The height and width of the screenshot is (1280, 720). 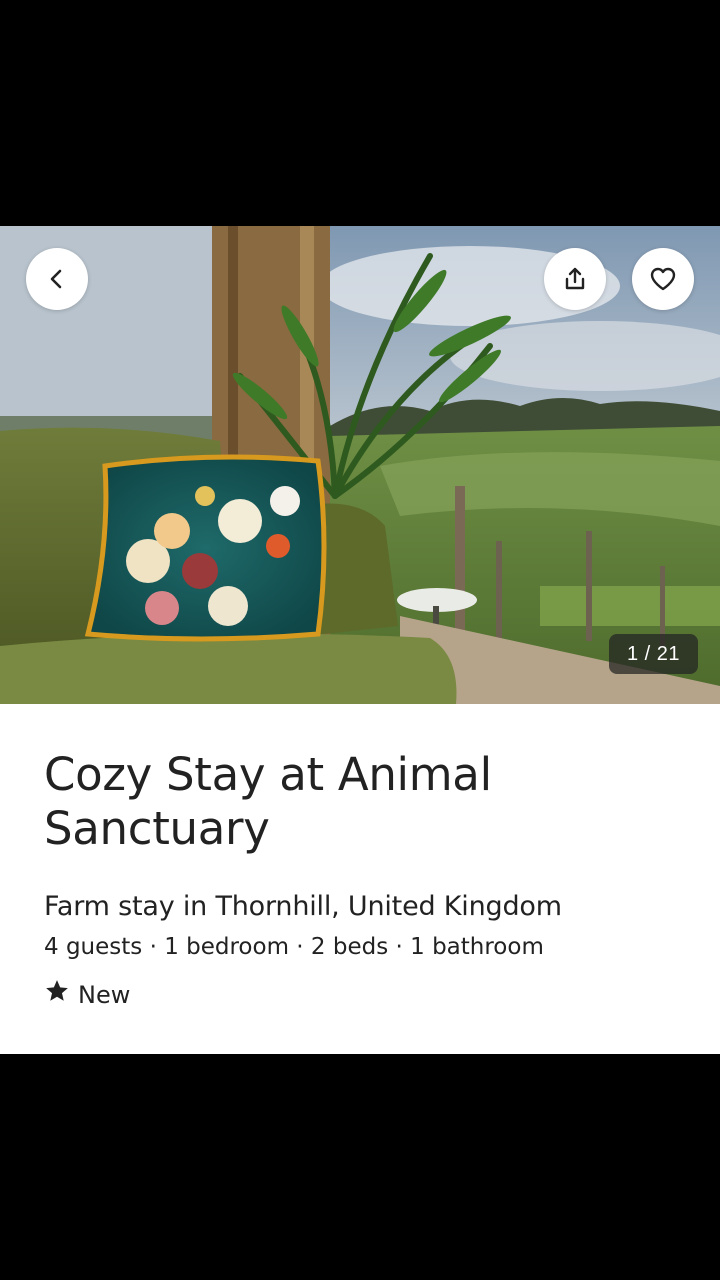 I want to click on share-button, so click(x=575, y=279).